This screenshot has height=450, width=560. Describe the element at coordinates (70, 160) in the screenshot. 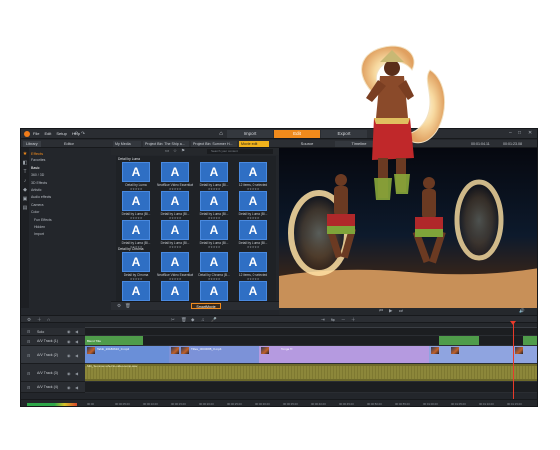

I see `tree-item: Favorites` at that location.